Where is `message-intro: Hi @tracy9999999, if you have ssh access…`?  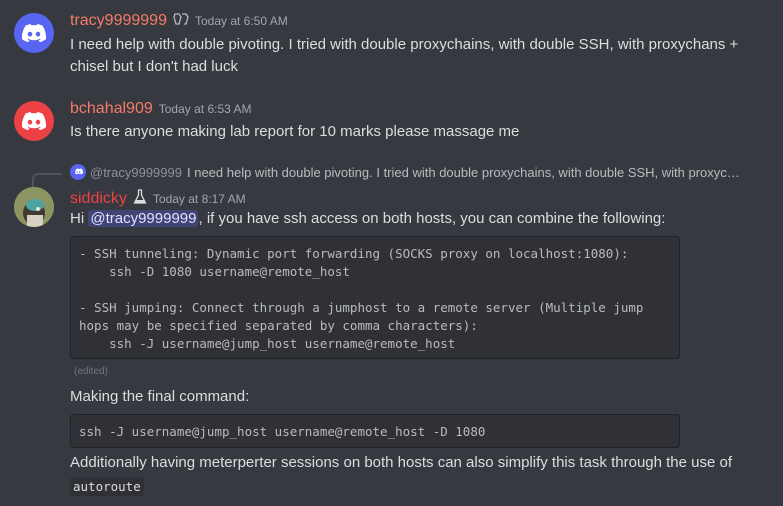
message-intro: Hi @tracy9999999, if you have ssh access… is located at coordinates (368, 218).